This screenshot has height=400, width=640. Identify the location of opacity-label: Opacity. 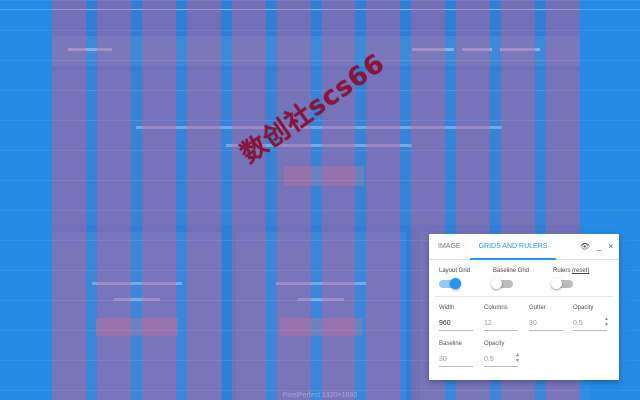
(583, 308).